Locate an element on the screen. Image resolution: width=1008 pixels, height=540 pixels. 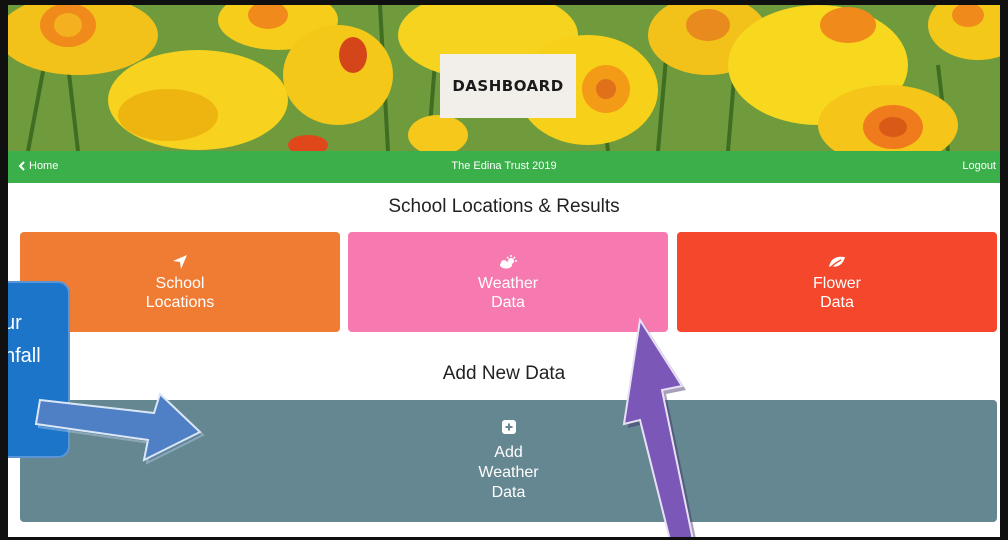
frame-border-top is located at coordinates (504, 2).